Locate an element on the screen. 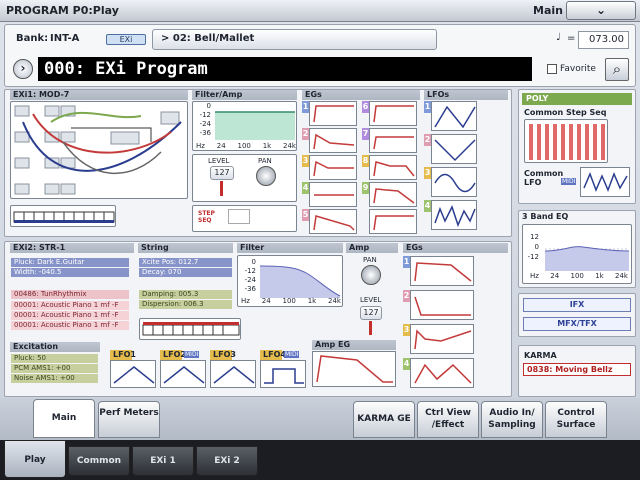 Image resolution: width=640 pixels, height=480 pixels. page-menu-button: ⌄ is located at coordinates (601, 10).